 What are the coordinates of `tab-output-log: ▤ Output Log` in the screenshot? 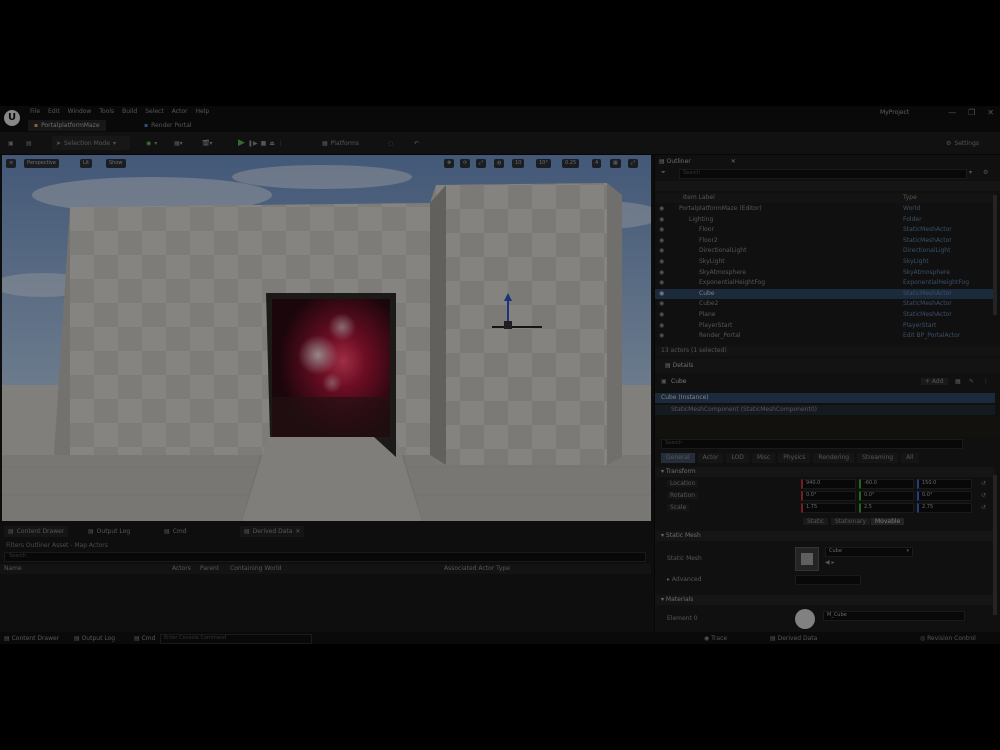 It's located at (109, 531).